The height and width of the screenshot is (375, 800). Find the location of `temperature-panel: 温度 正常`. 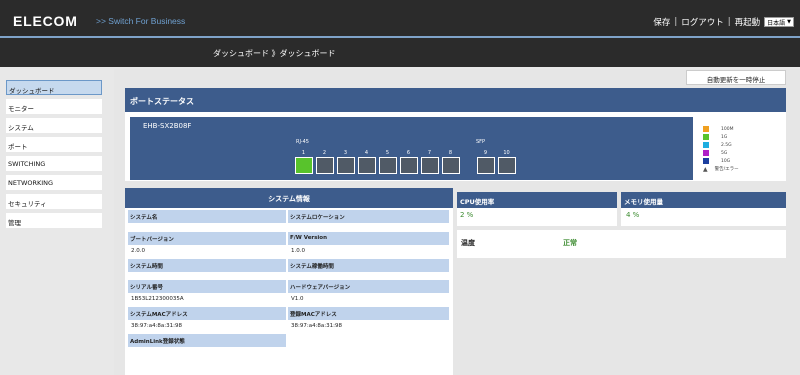

temperature-panel: 温度 正常 is located at coordinates (621, 244).